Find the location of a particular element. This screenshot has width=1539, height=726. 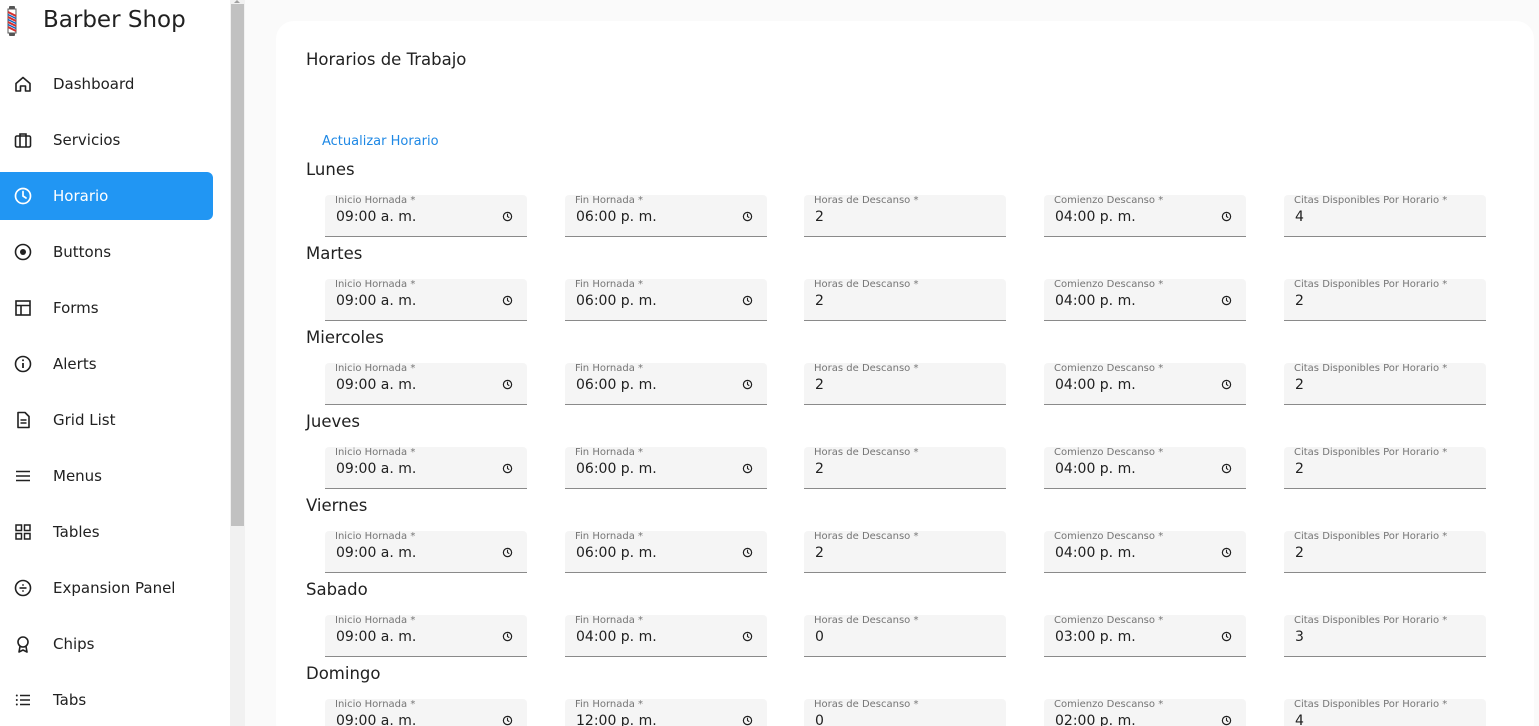

end-time-field: Fin Hornada * 04:00 p. m. is located at coordinates (666, 636).